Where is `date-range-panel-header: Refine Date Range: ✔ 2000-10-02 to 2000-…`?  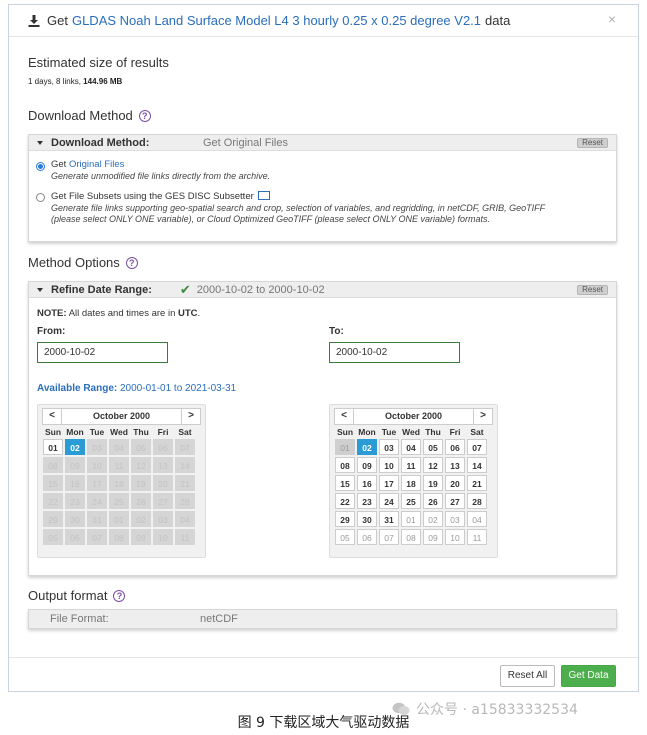
date-range-panel-header: Refine Date Range: ✔ 2000-10-02 to 2000-… is located at coordinates (322, 290).